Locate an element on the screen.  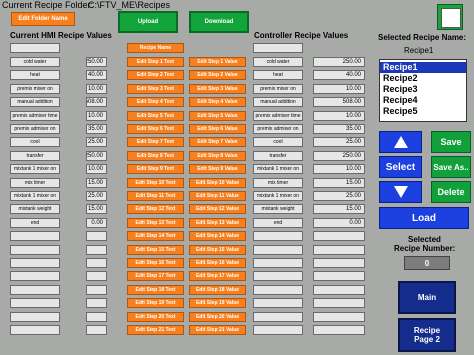
controller-step-label: cold water is located at coordinates (278, 62).